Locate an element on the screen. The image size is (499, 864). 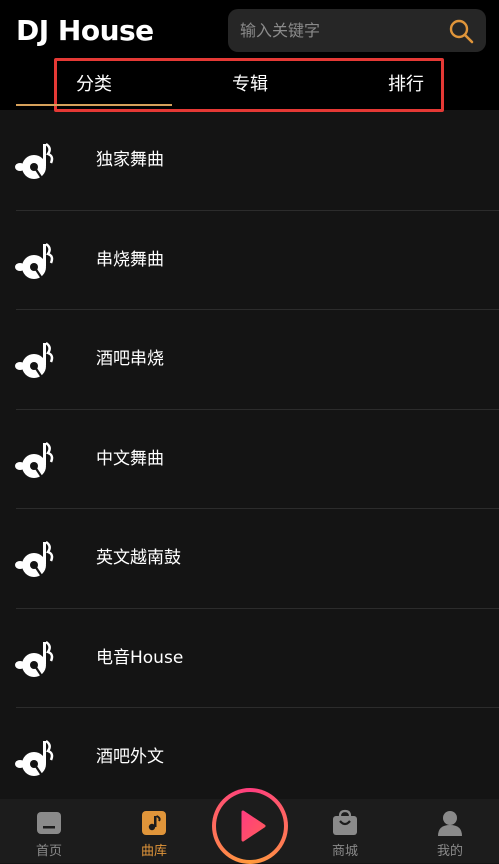
tab-category: 分类 is located at coordinates (94, 85).